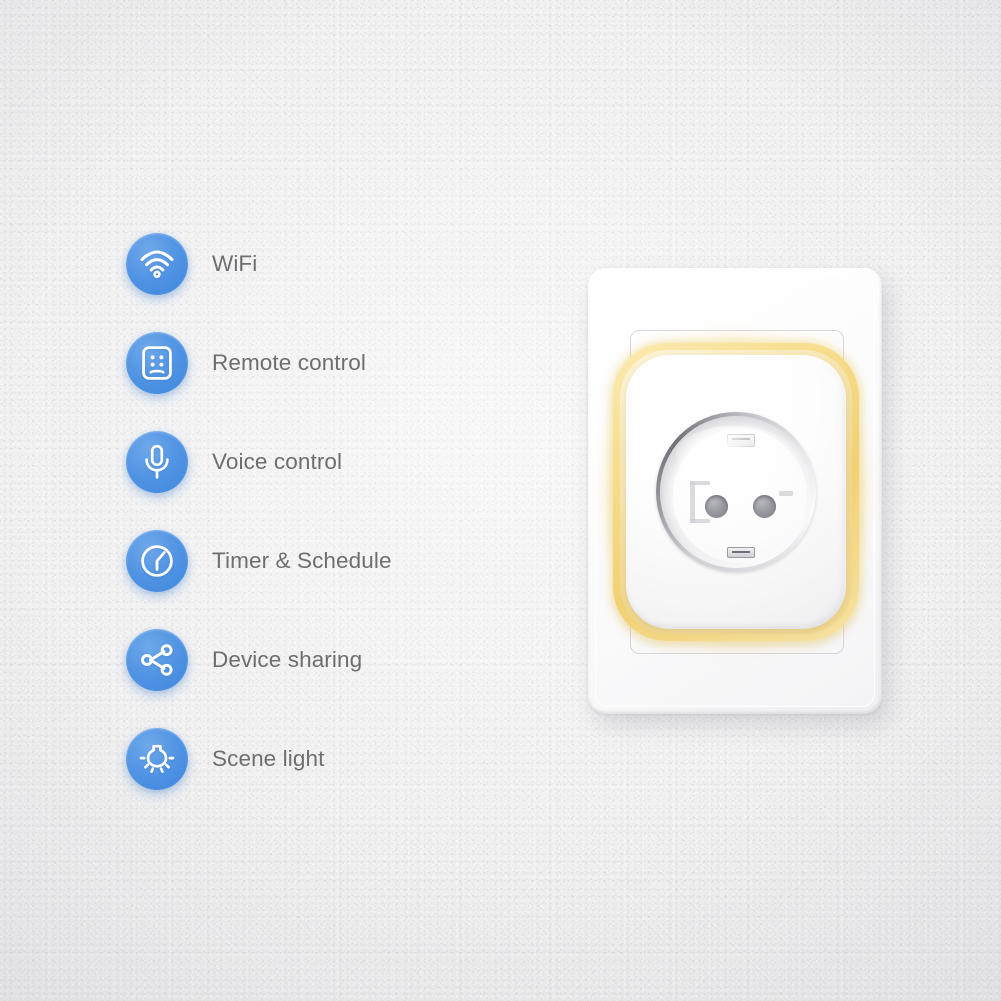 This screenshot has width=1001, height=1001. Describe the element at coordinates (157, 264) in the screenshot. I see `wifi-icon` at that location.